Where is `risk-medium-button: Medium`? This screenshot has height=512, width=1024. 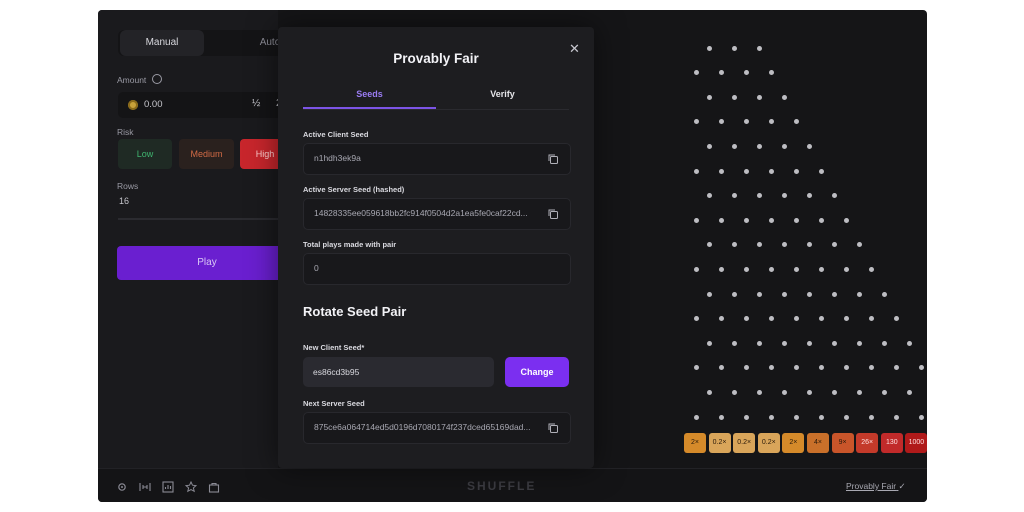
risk-medium-button: Medium is located at coordinates (206, 154).